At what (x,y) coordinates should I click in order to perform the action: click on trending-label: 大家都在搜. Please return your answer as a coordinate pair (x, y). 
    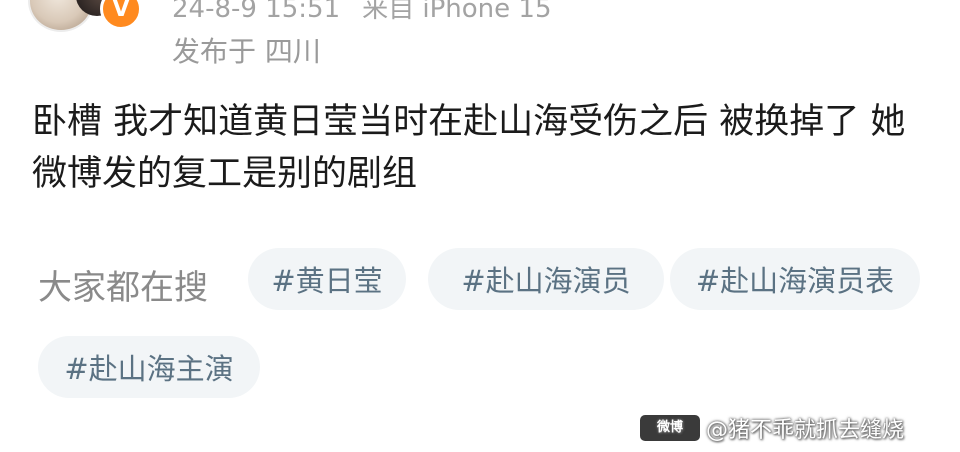
    Looking at the image, I should click on (123, 288).